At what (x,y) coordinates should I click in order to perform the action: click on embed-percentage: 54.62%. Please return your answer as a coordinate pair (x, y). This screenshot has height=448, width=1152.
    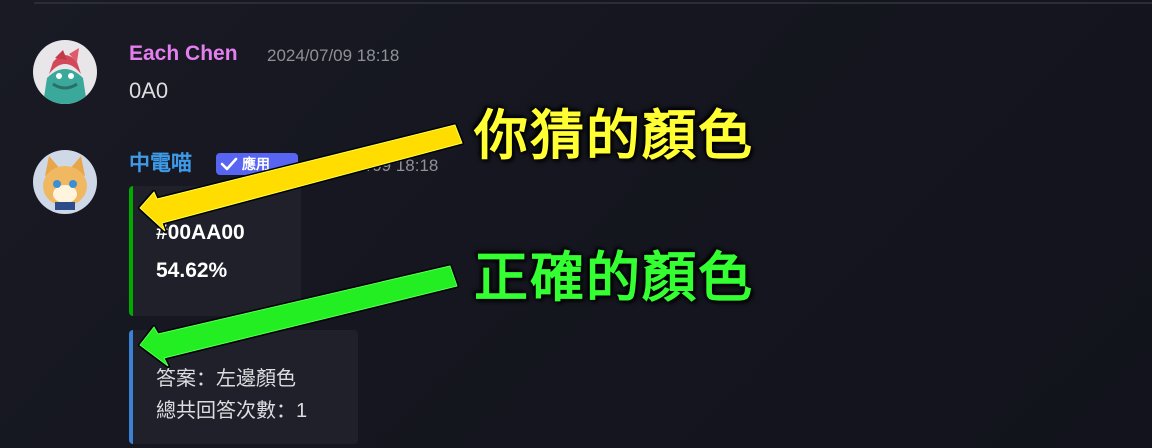
    Looking at the image, I should click on (192, 270).